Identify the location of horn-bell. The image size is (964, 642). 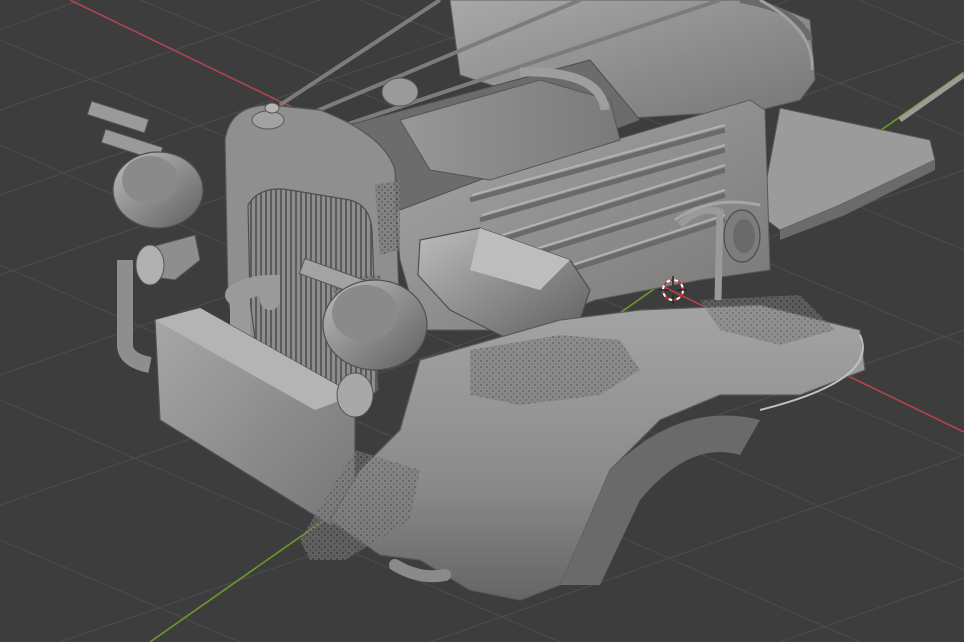
(150, 265).